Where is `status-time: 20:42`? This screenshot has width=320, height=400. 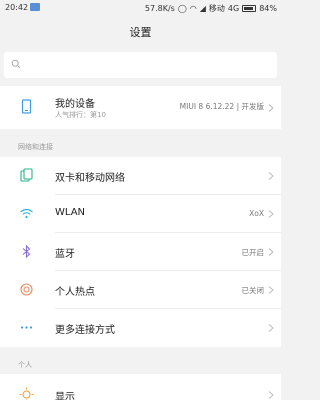 status-time: 20:42 is located at coordinates (17, 7).